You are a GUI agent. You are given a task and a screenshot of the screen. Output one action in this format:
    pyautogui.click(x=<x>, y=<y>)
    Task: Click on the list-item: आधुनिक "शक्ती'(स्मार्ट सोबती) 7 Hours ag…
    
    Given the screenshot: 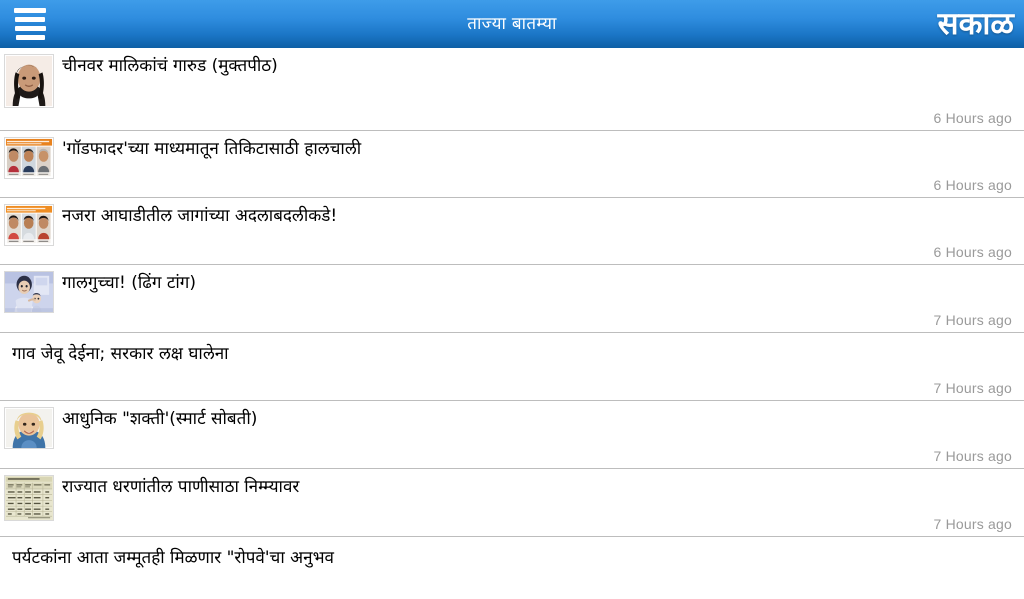 What is the action you would take?
    pyautogui.click(x=512, y=435)
    